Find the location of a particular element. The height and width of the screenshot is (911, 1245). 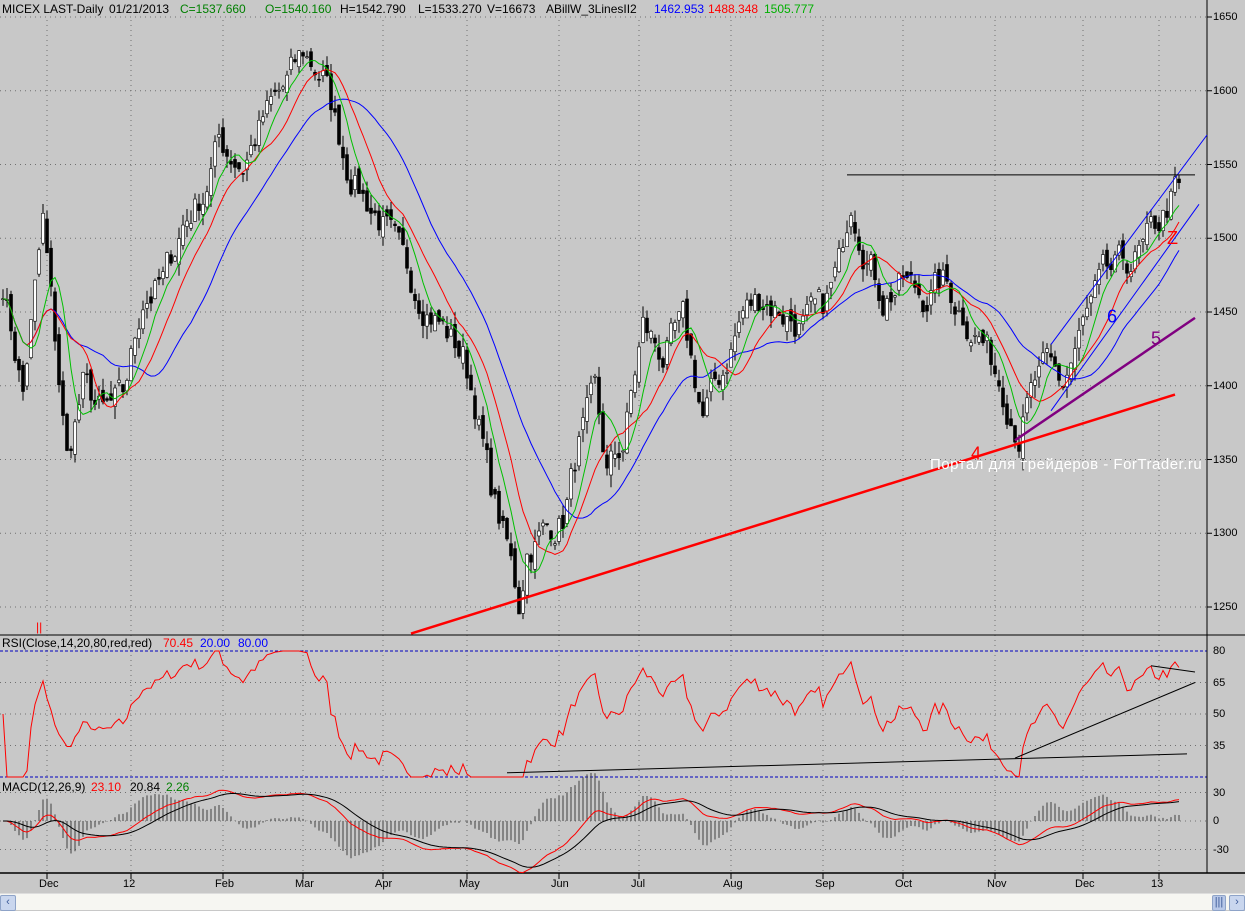

macd-signal-value: 20.84 is located at coordinates (145, 787).